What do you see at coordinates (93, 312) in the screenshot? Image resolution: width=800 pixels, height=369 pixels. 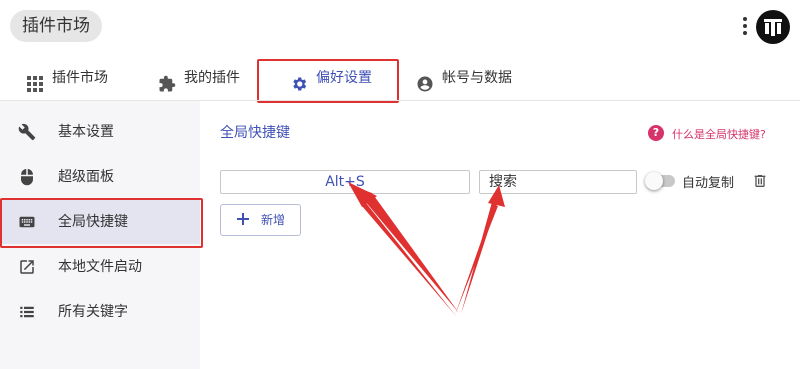 I see `sidebar-item-label: 所有关键字` at bounding box center [93, 312].